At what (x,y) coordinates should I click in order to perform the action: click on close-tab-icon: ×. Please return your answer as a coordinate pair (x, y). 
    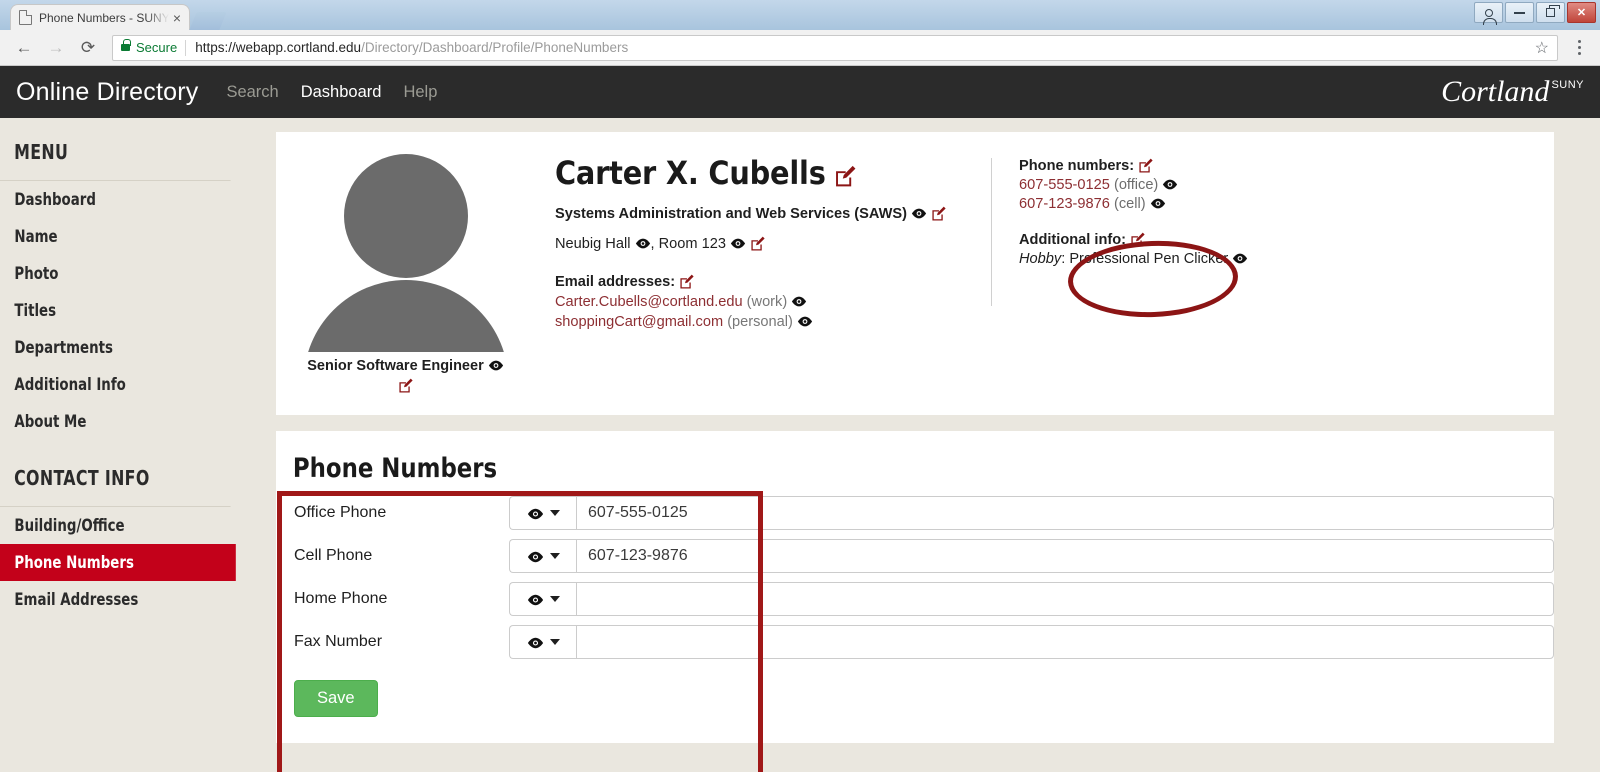
    Looking at the image, I should click on (177, 18).